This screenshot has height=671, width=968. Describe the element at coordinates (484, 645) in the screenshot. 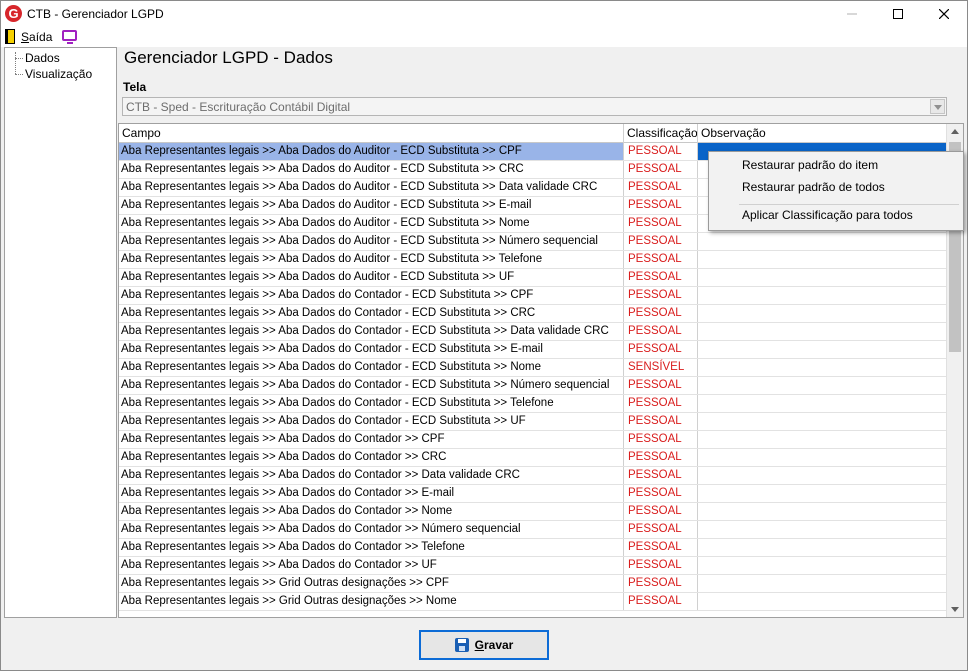

I see `save-button: Gravar` at that location.